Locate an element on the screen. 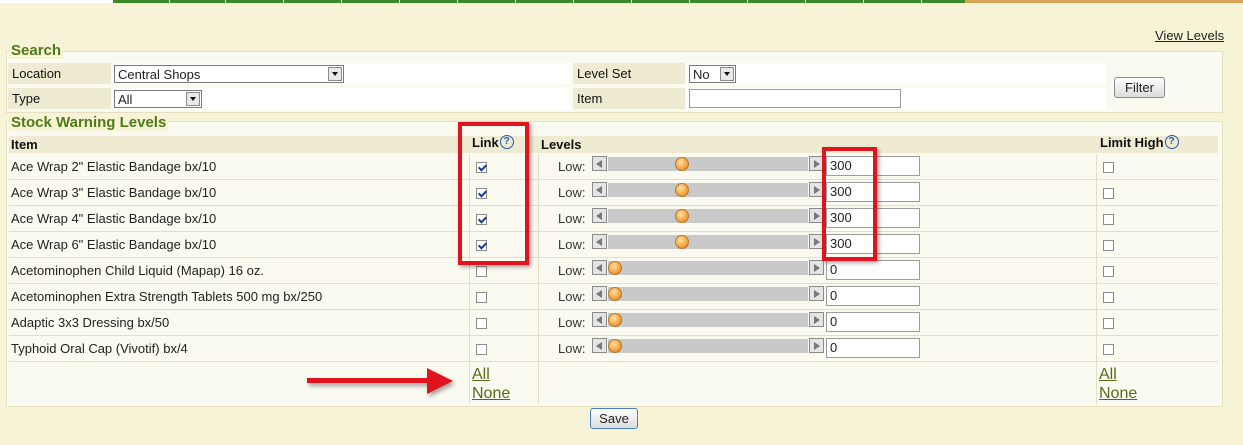 The height and width of the screenshot is (445, 1243). item-name: Adaptic 3x3 Dressing bx/50 is located at coordinates (90, 322).